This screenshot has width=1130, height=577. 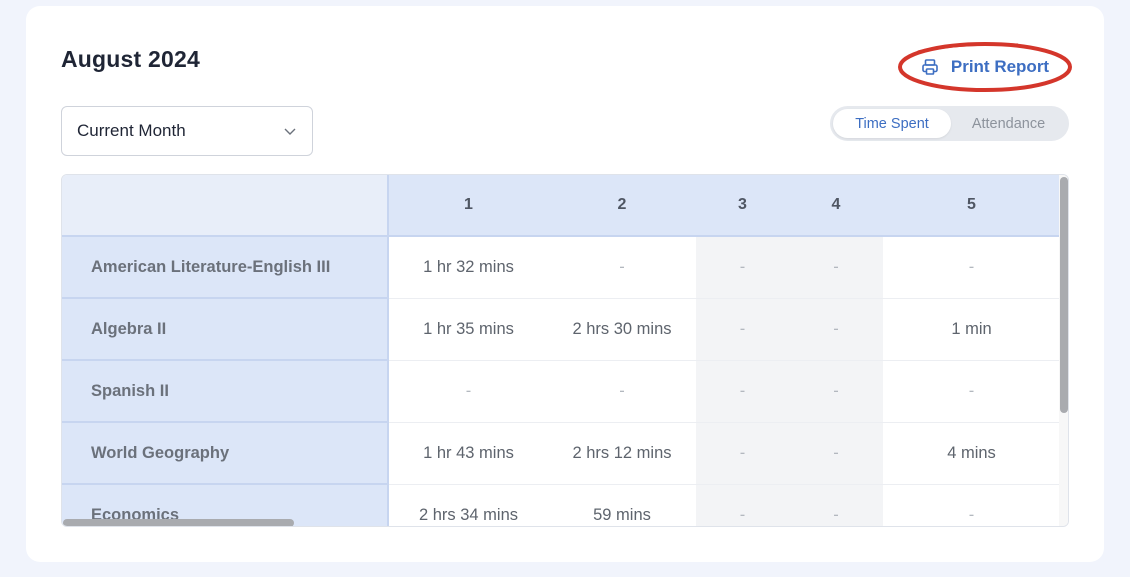 What do you see at coordinates (892, 123) in the screenshot?
I see `toggle-time-spent: Time Spent` at bounding box center [892, 123].